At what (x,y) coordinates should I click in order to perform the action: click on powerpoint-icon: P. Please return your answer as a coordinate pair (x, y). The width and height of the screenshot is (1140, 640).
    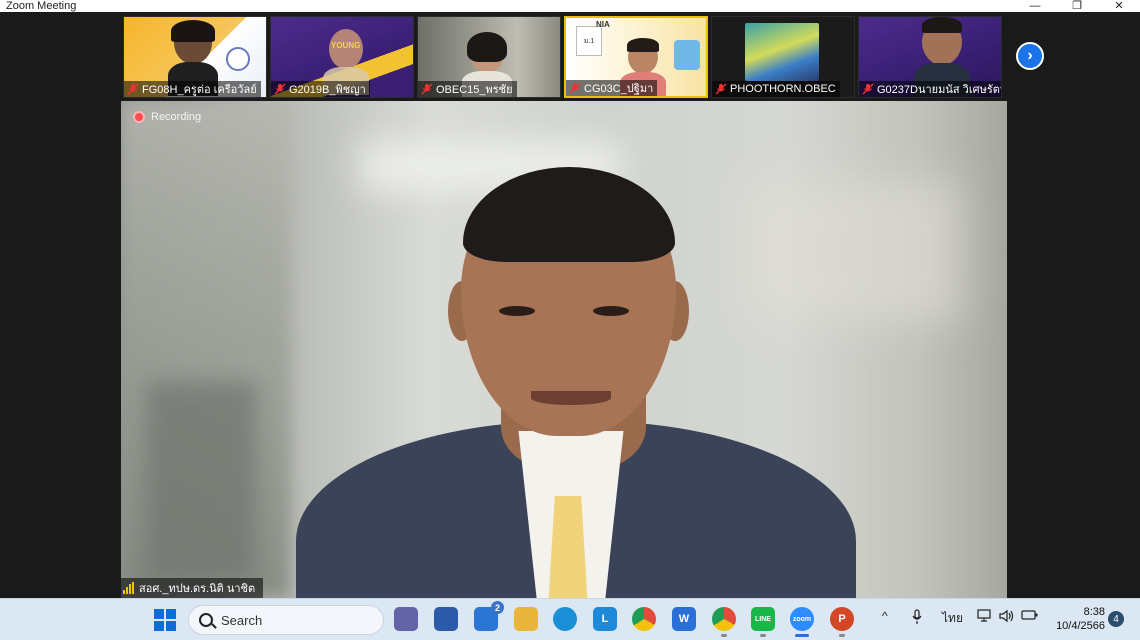
    Looking at the image, I should click on (842, 622).